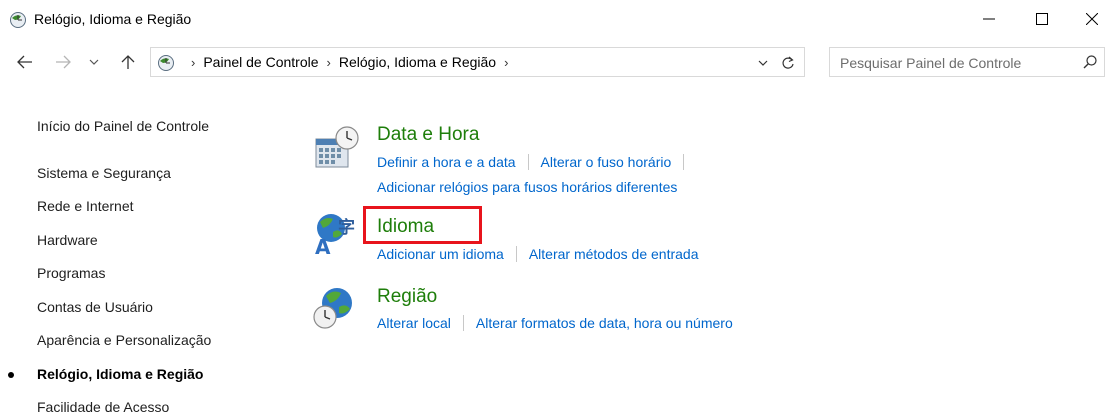  I want to click on sidebar-item-user-accounts: Contas de Usuário, so click(95, 307).